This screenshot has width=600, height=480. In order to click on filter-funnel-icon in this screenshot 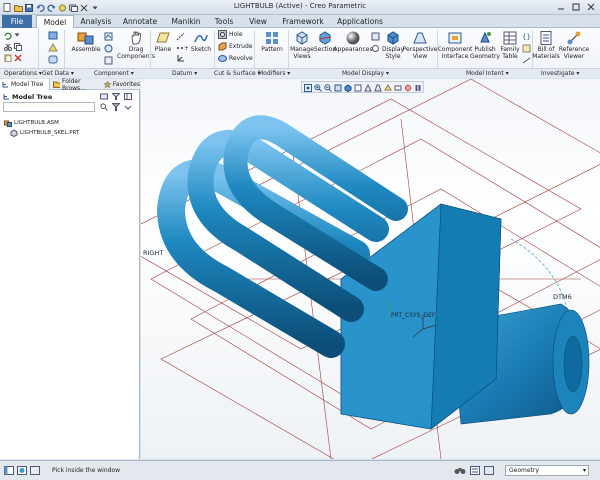, I will do `click(116, 107)`.